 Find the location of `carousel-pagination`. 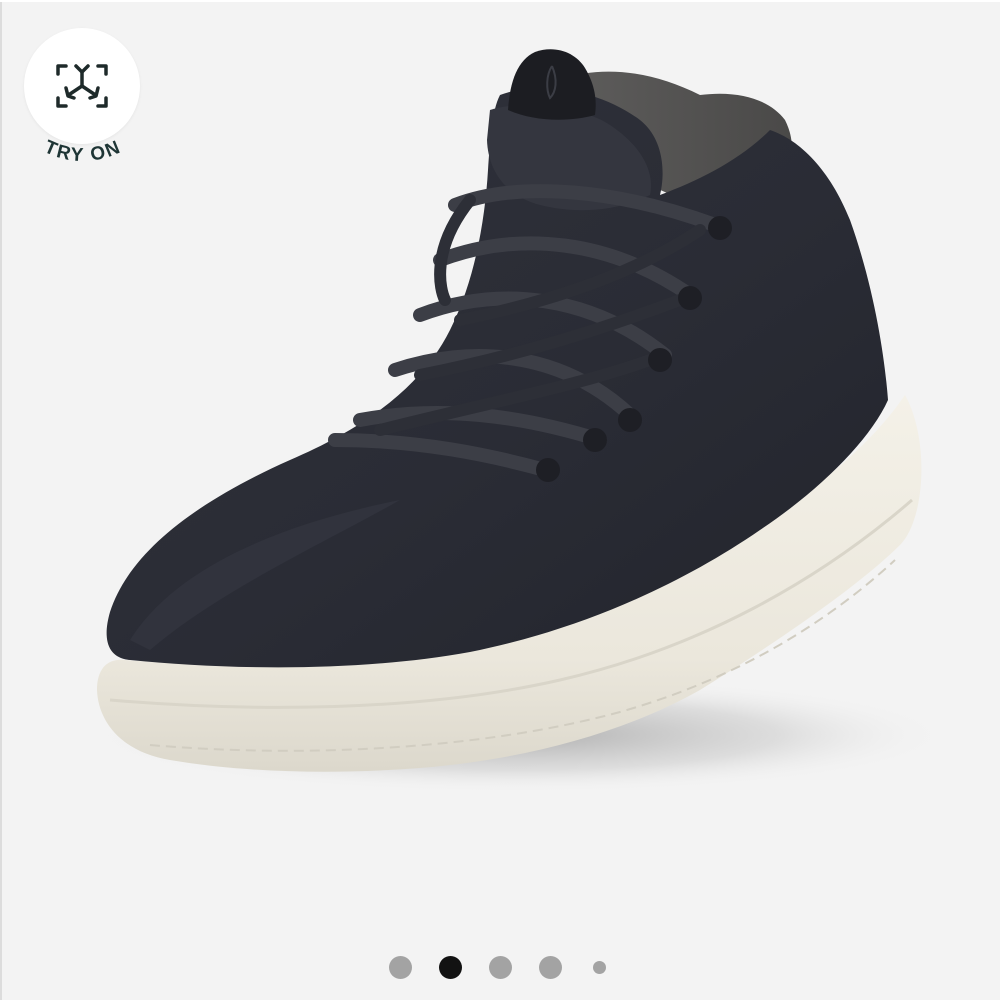

carousel-pagination is located at coordinates (500, 969).